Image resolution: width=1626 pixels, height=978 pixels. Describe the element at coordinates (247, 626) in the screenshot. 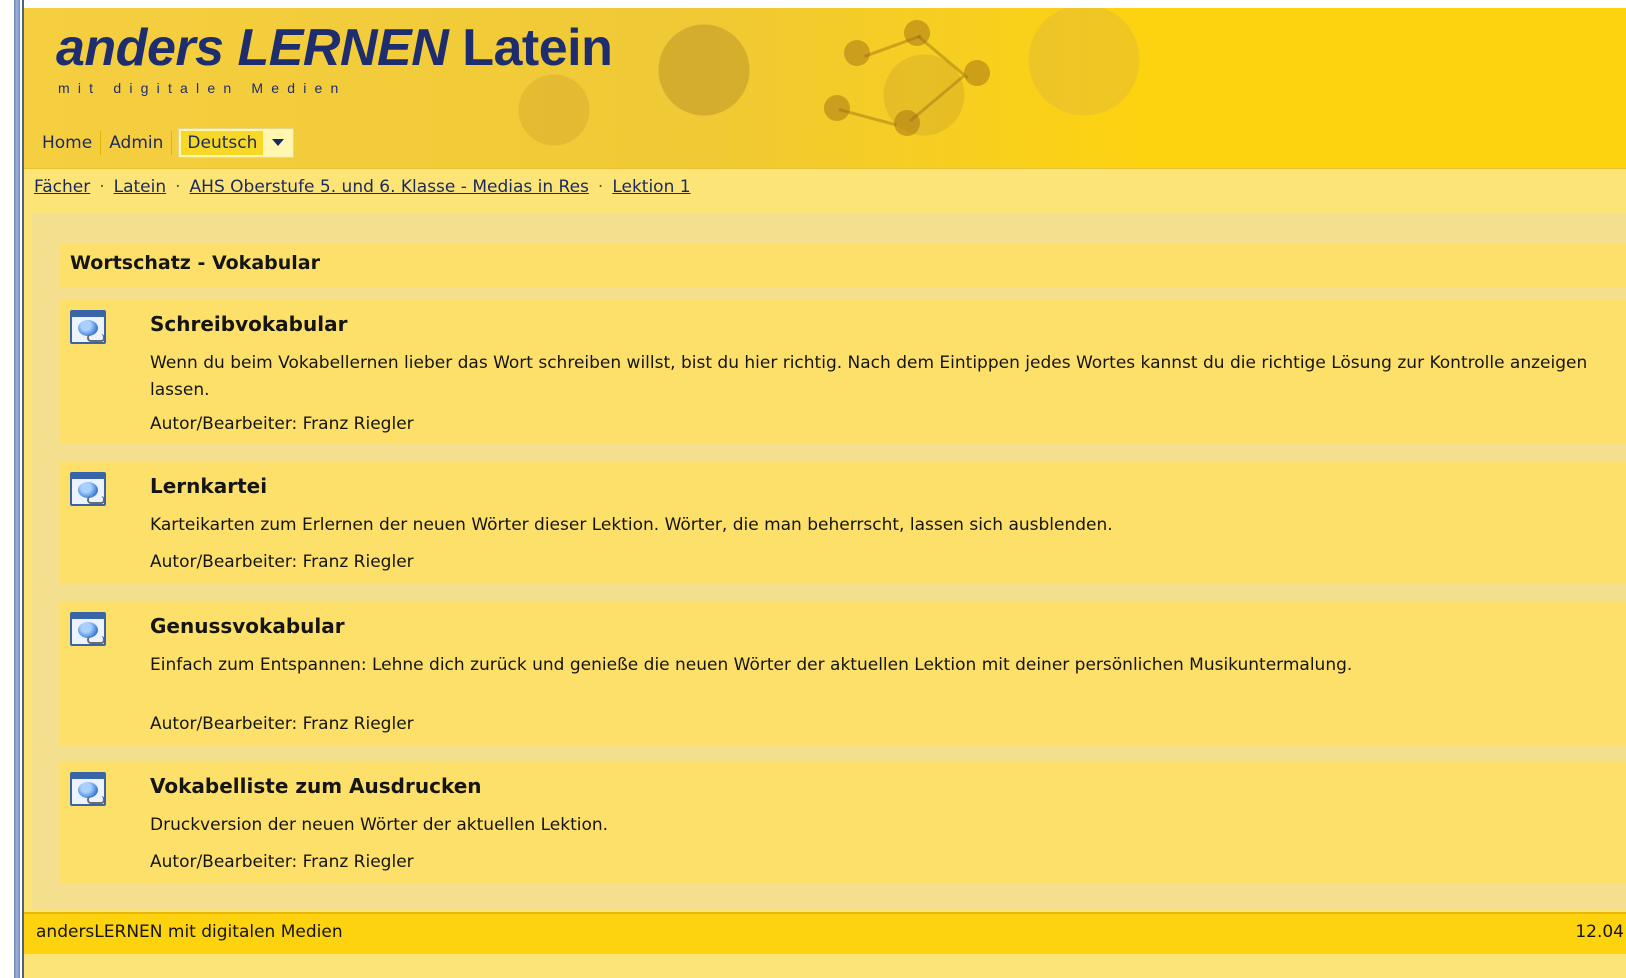

I see `resource-title-link: Genussvokabular` at that location.